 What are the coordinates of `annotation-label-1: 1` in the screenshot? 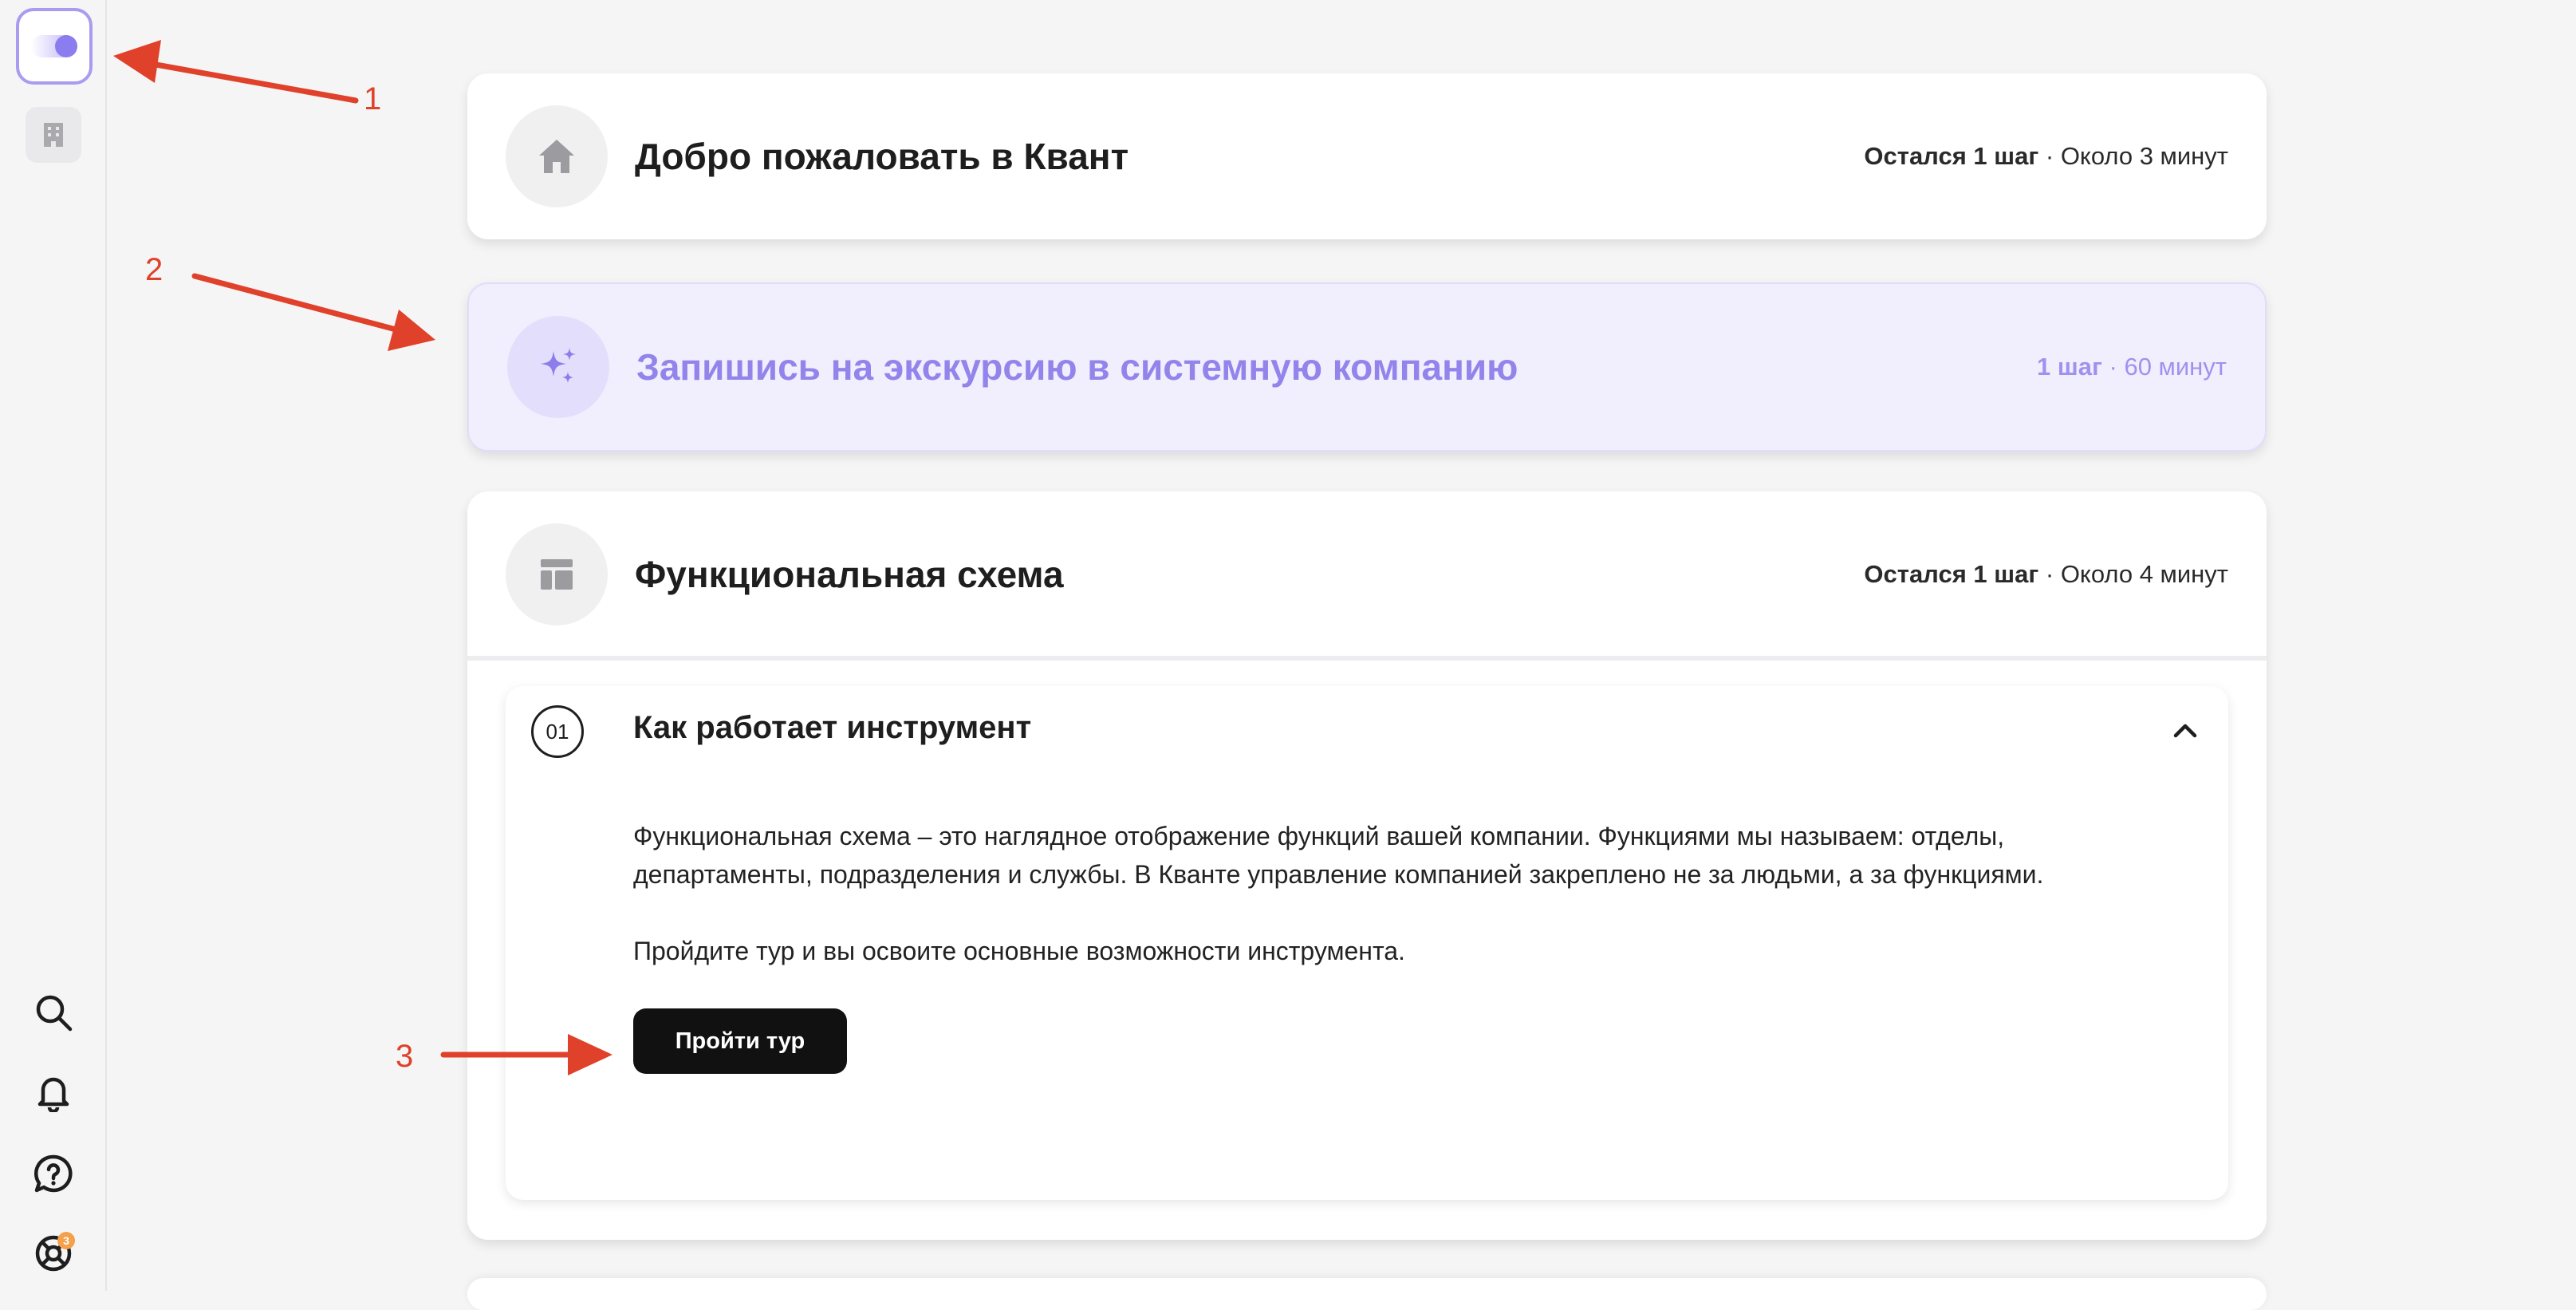 It's located at (373, 98).